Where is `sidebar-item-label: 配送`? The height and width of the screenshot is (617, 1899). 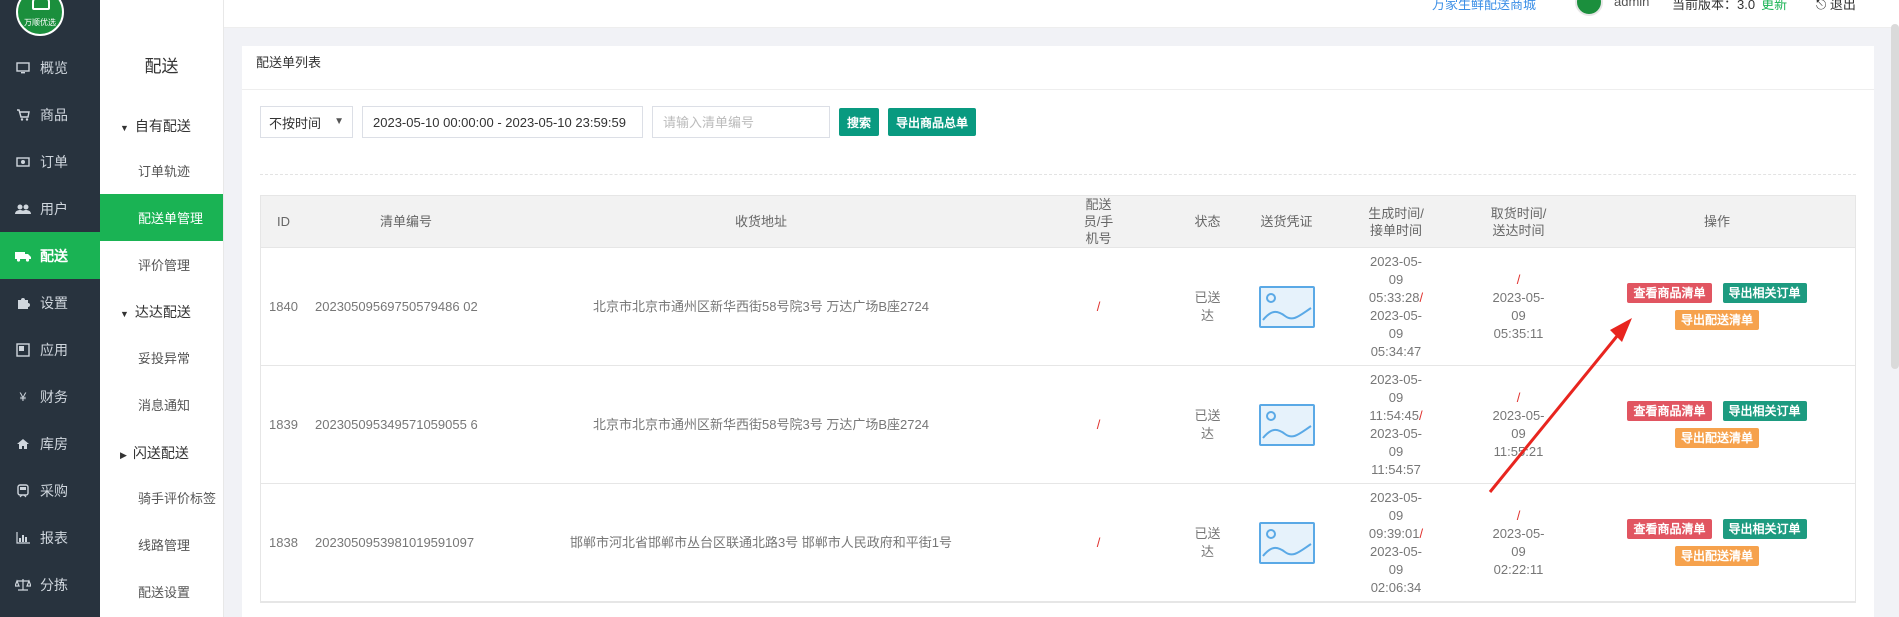
sidebar-item-label: 配送 is located at coordinates (54, 255).